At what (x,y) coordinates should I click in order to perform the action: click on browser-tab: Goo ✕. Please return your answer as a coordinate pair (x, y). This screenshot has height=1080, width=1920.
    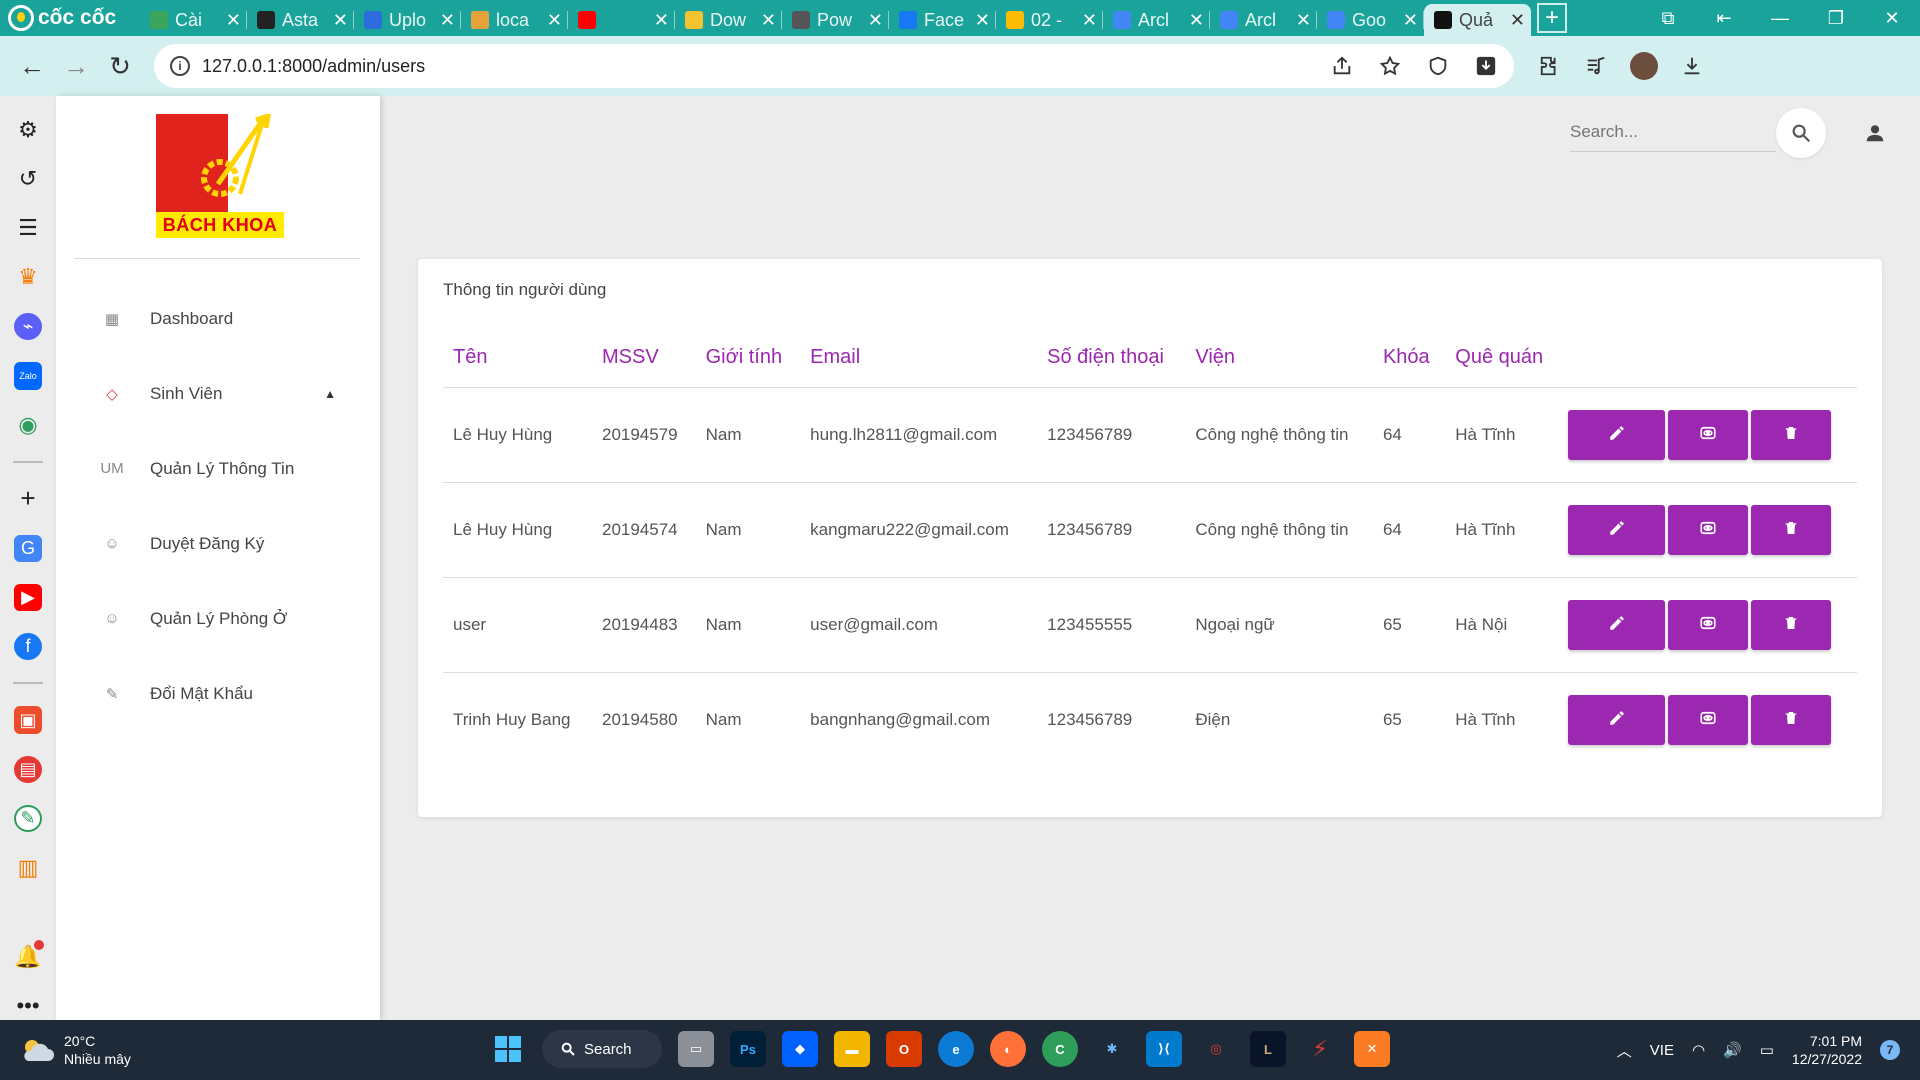
    Looking at the image, I should click on (1370, 20).